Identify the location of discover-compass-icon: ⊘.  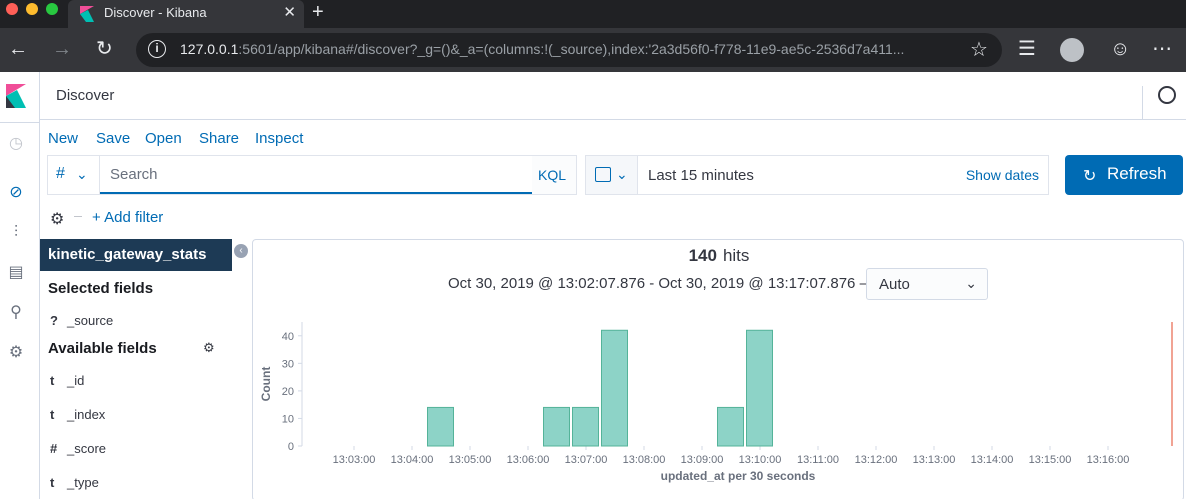
(16, 193).